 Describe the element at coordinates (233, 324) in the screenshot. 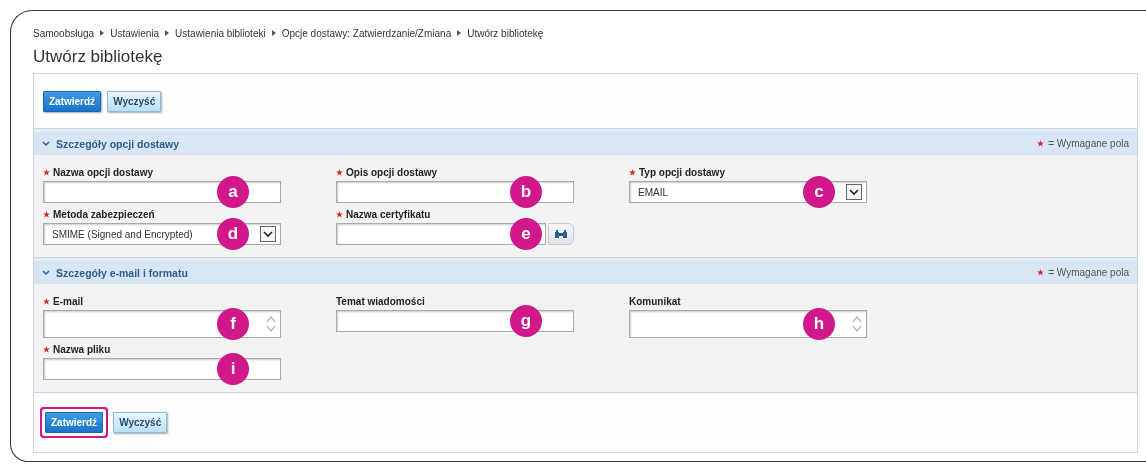

I see `callout-marker: f` at that location.